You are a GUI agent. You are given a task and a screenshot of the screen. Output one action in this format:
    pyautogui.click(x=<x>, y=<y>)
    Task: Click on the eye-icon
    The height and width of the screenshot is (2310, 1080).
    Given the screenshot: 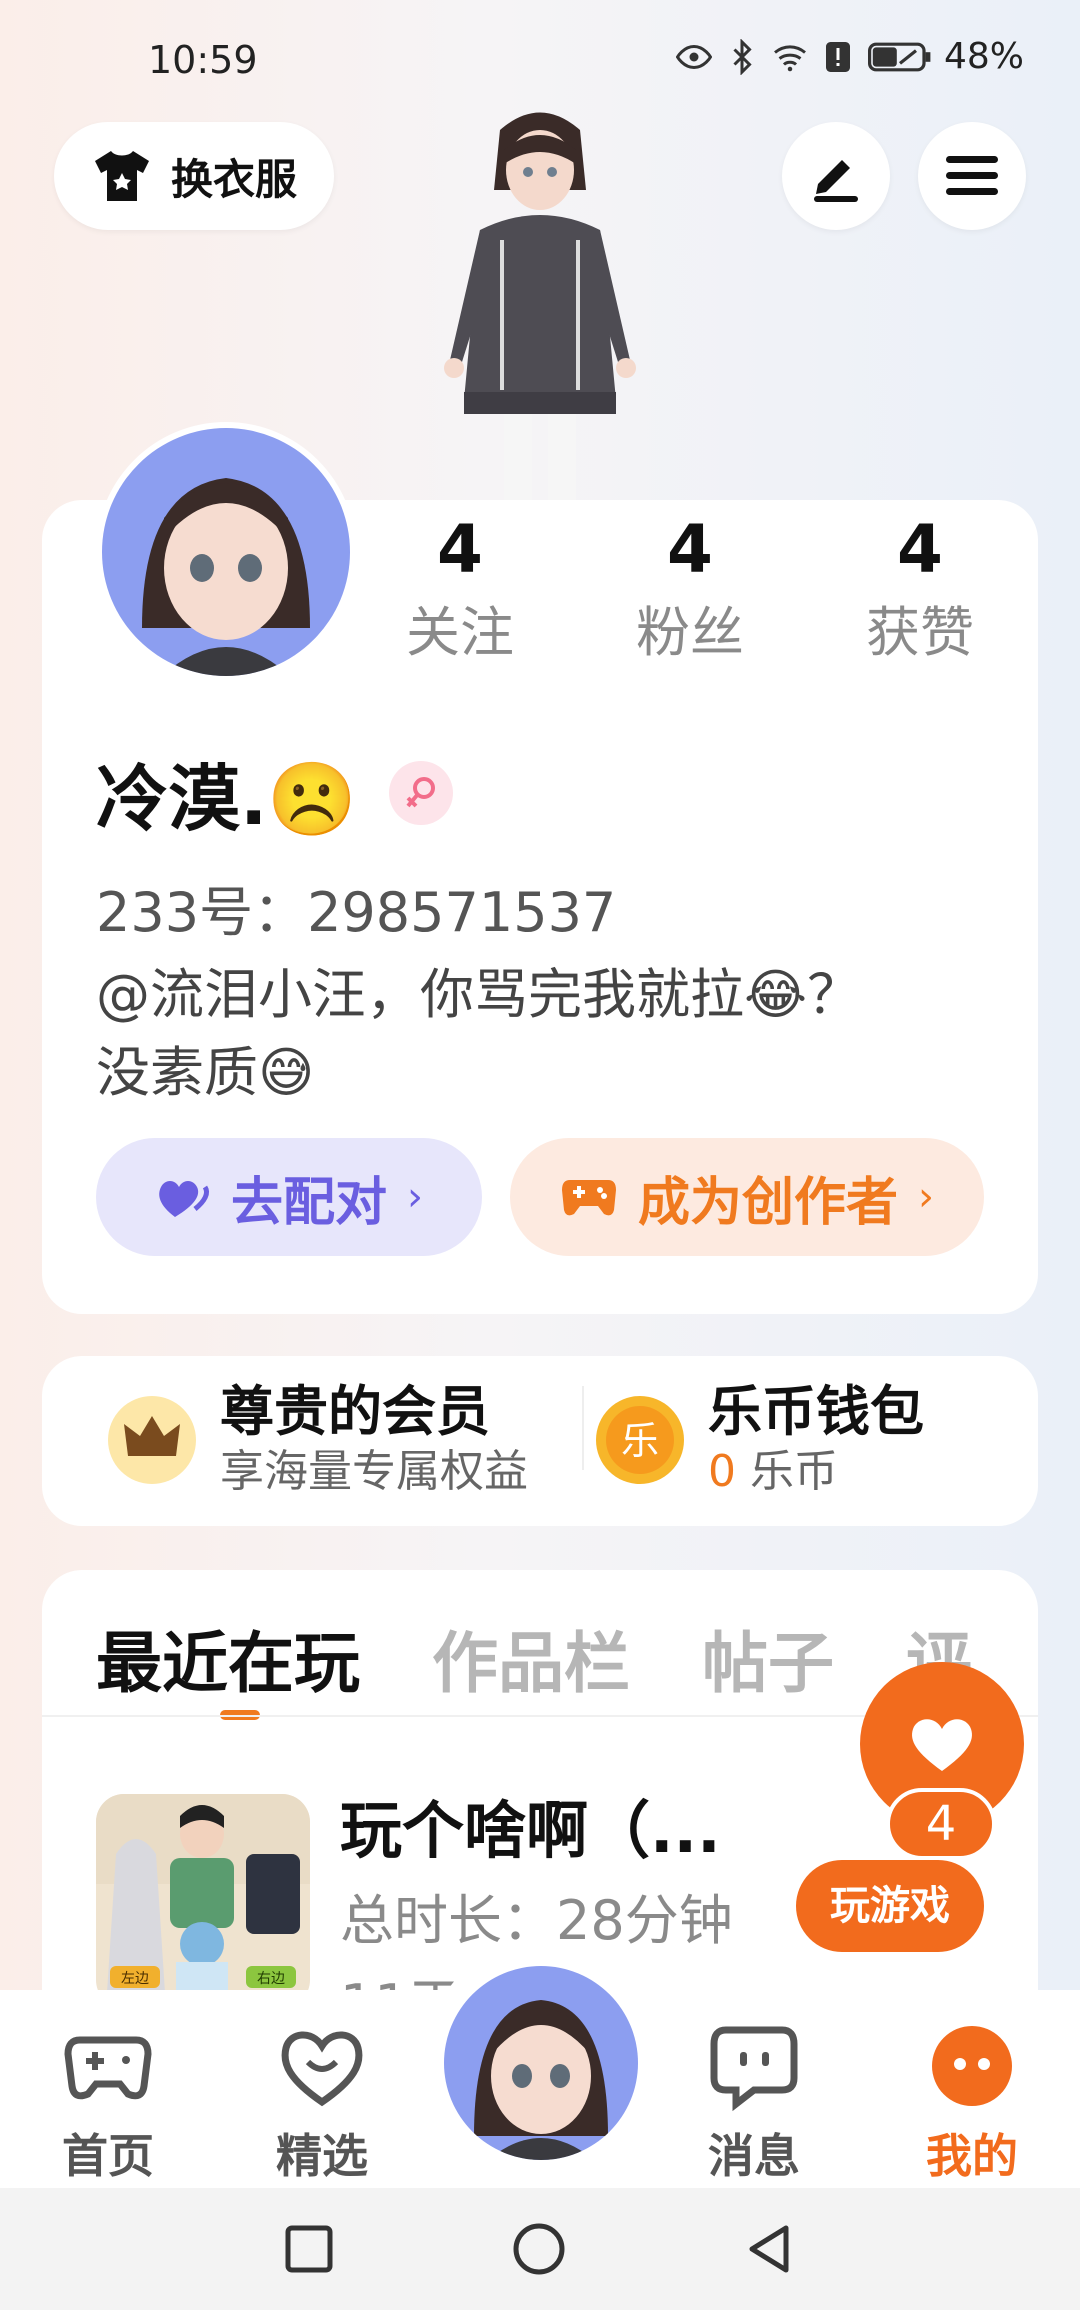 What is the action you would take?
    pyautogui.click(x=693, y=56)
    